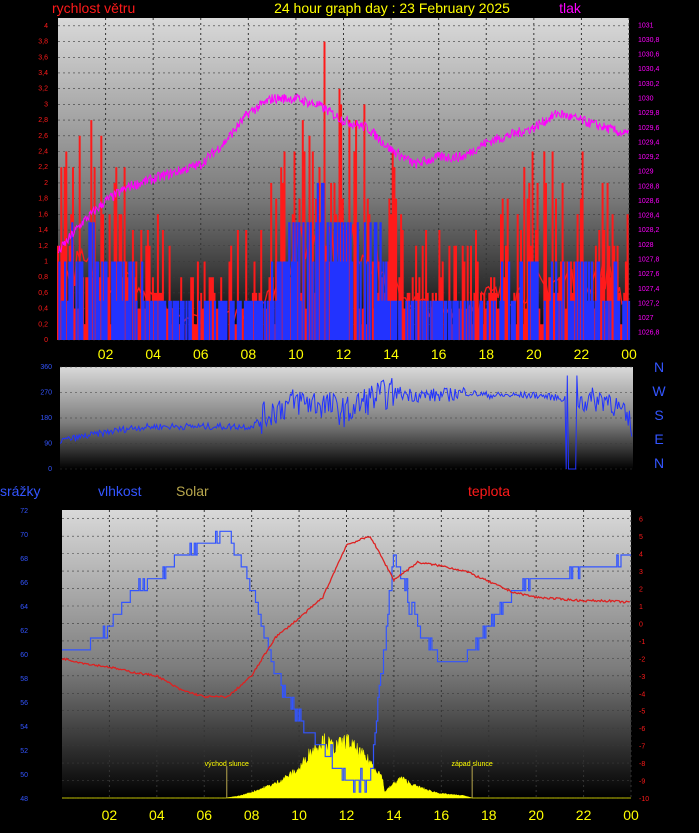 Image resolution: width=699 pixels, height=833 pixels. What do you see at coordinates (631, 815) in the screenshot?
I see `humidity-x-tick-00: 00` at bounding box center [631, 815].